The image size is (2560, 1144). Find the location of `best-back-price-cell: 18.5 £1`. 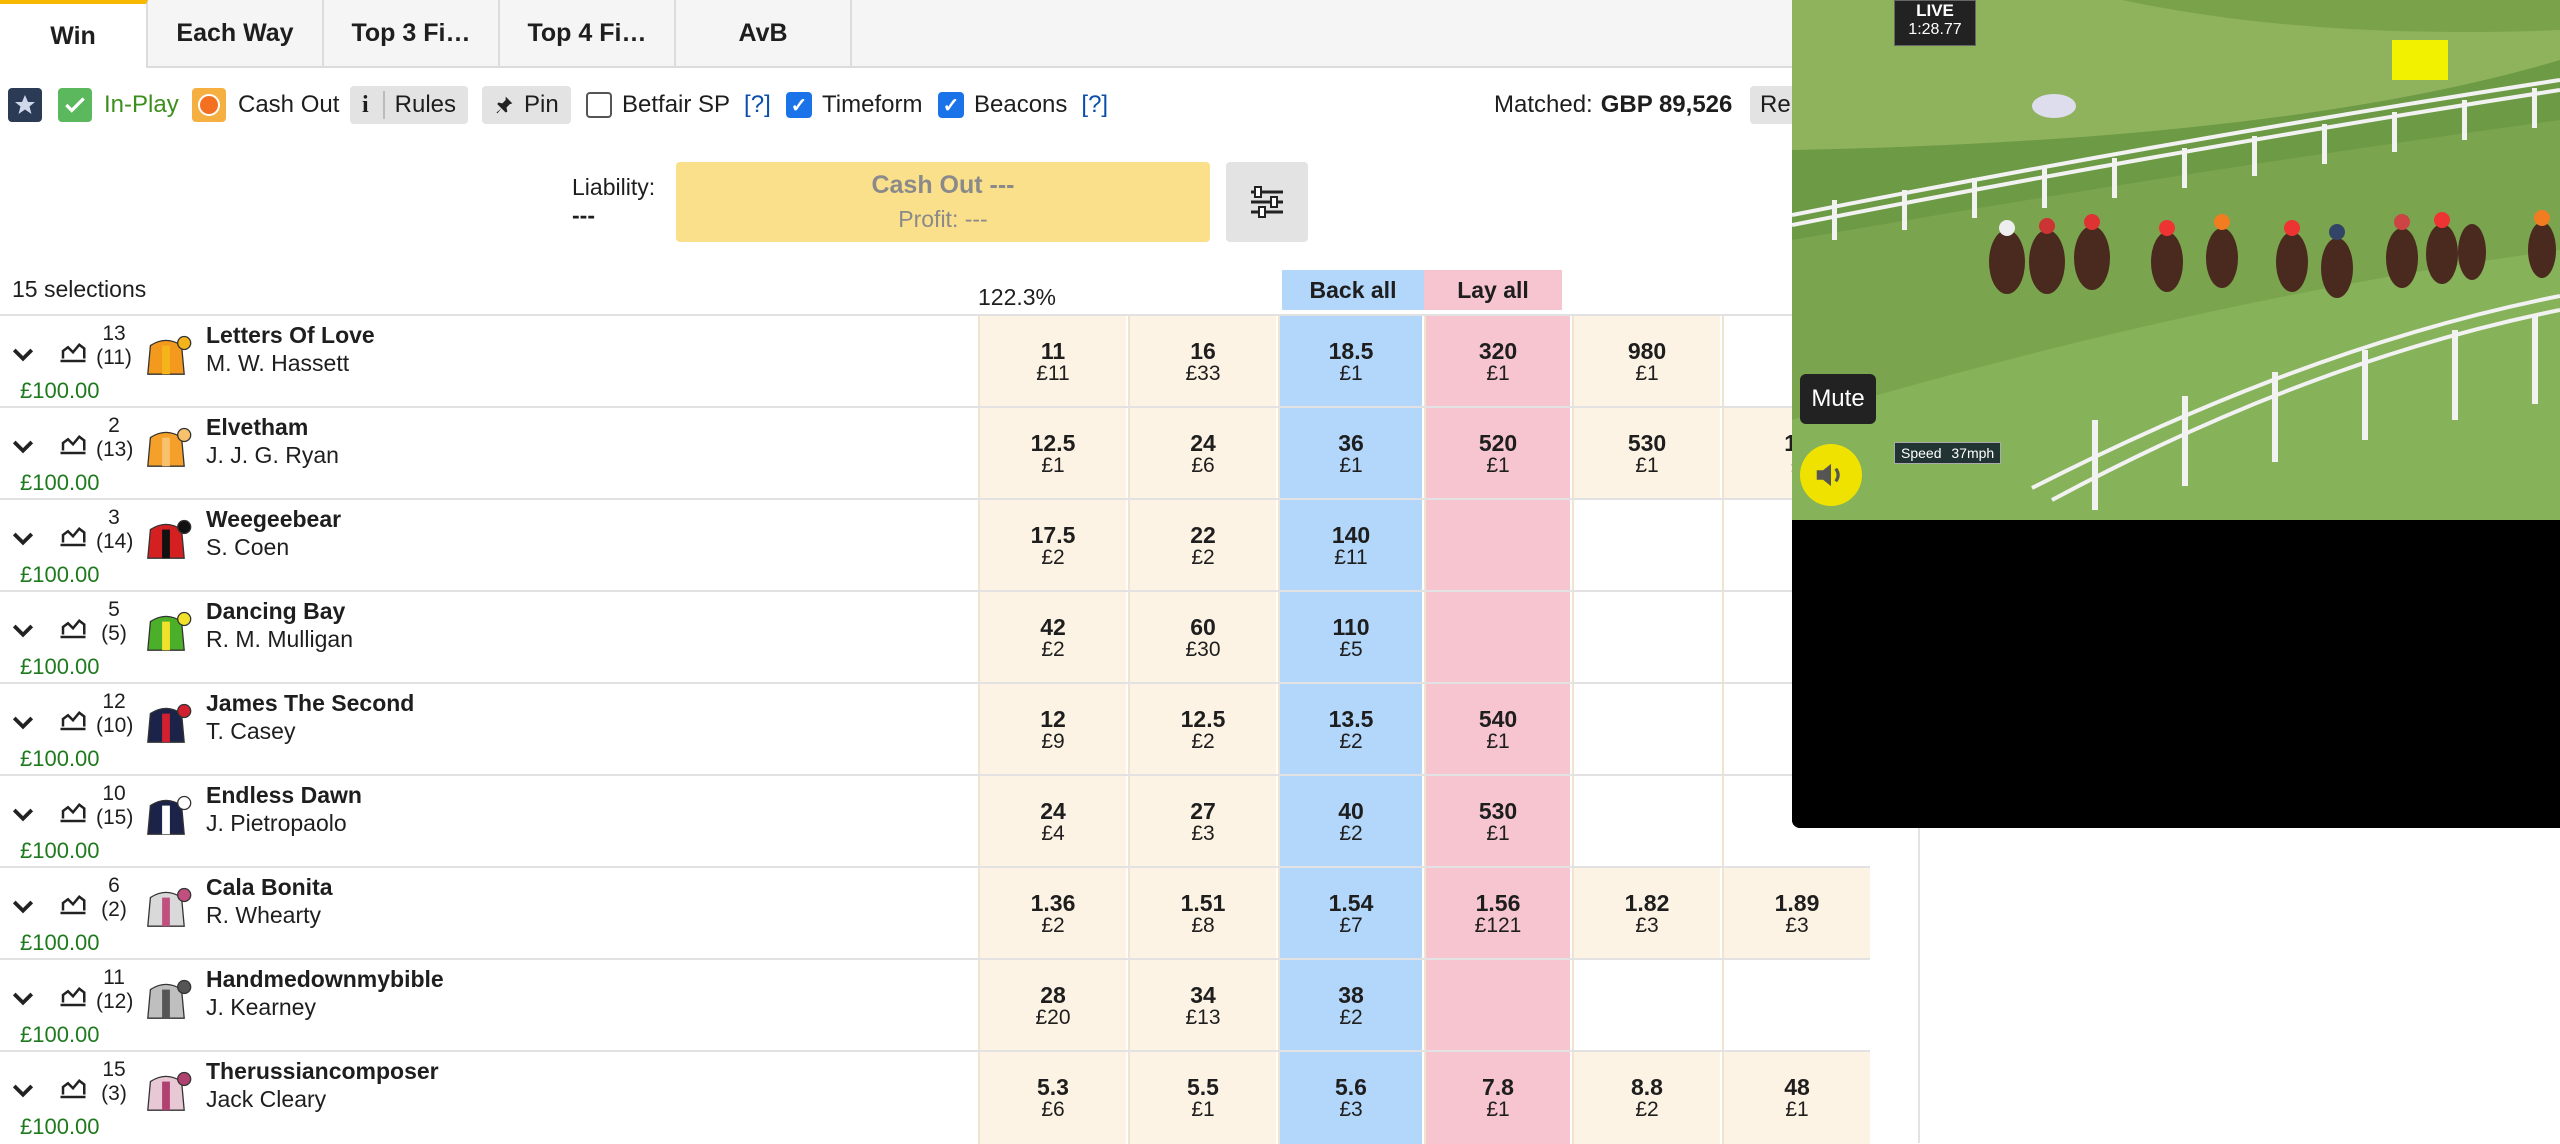

best-back-price-cell: 18.5 £1 is located at coordinates (1350, 362).